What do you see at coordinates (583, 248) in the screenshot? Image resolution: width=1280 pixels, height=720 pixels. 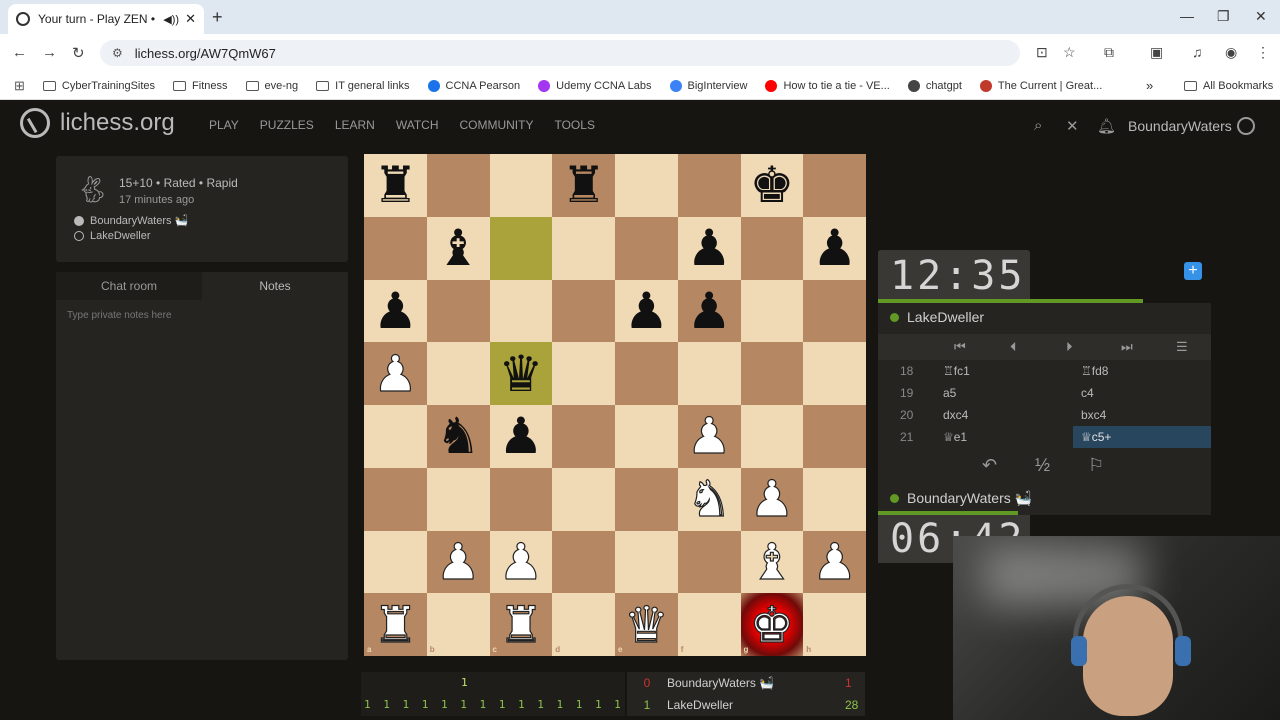 I see `square-d7` at bounding box center [583, 248].